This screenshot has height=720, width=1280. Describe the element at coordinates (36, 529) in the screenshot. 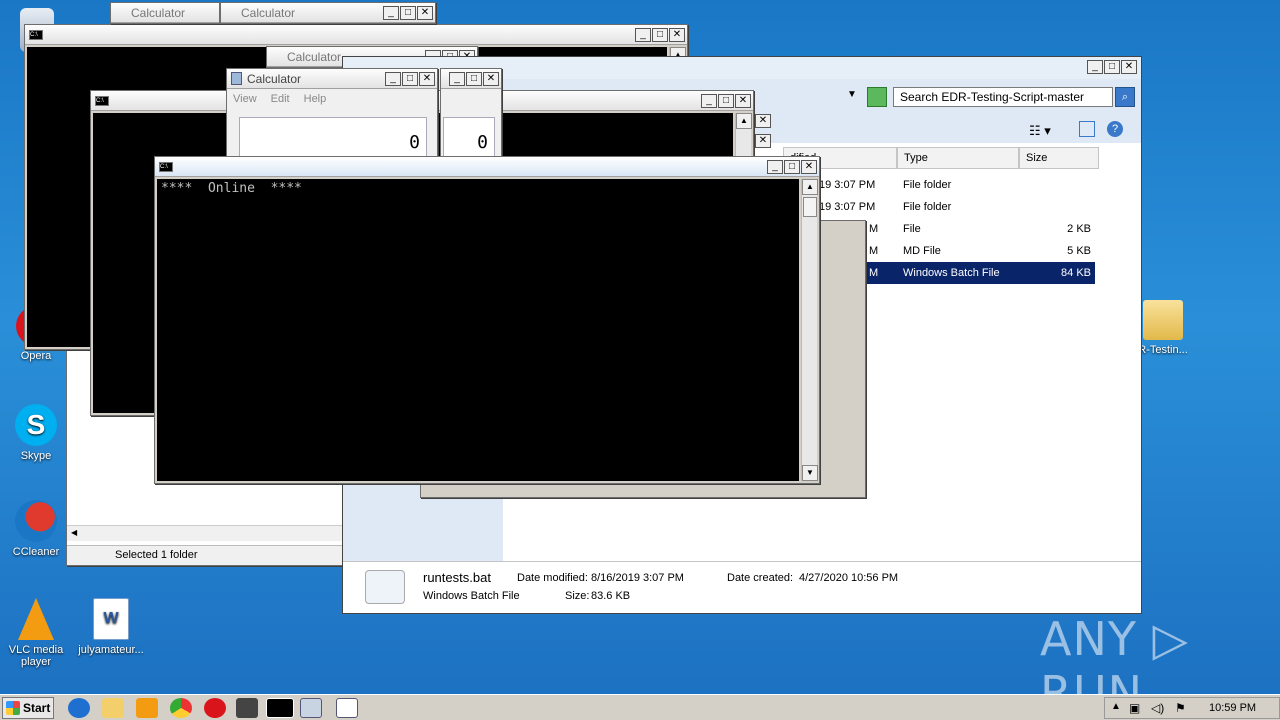

I see `desktop-icon-ccleaner: CCleaner` at that location.